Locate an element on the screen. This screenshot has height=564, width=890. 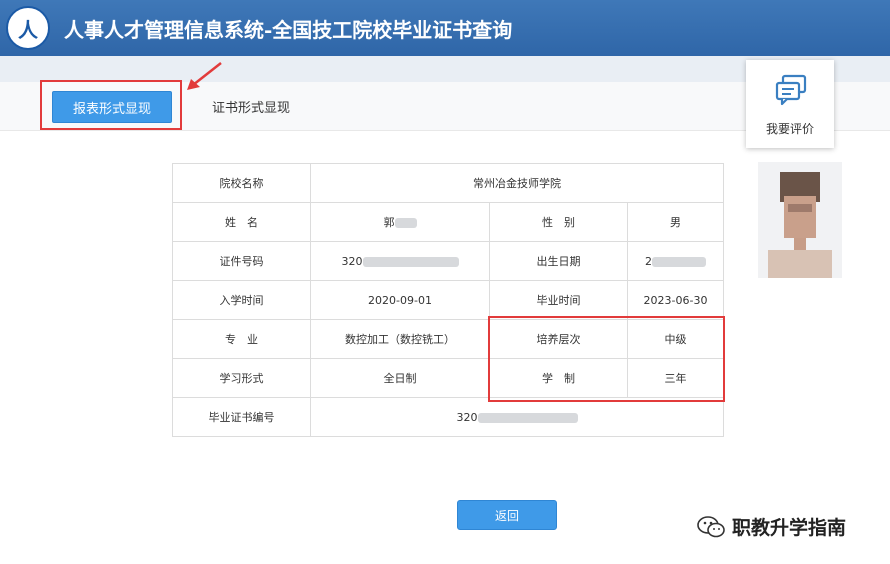
table-row: 毕业证书编号 320 is located at coordinates (448, 417).